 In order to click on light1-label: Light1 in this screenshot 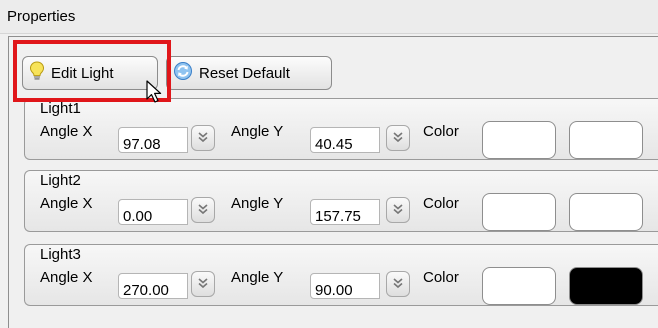, I will do `click(60, 108)`.